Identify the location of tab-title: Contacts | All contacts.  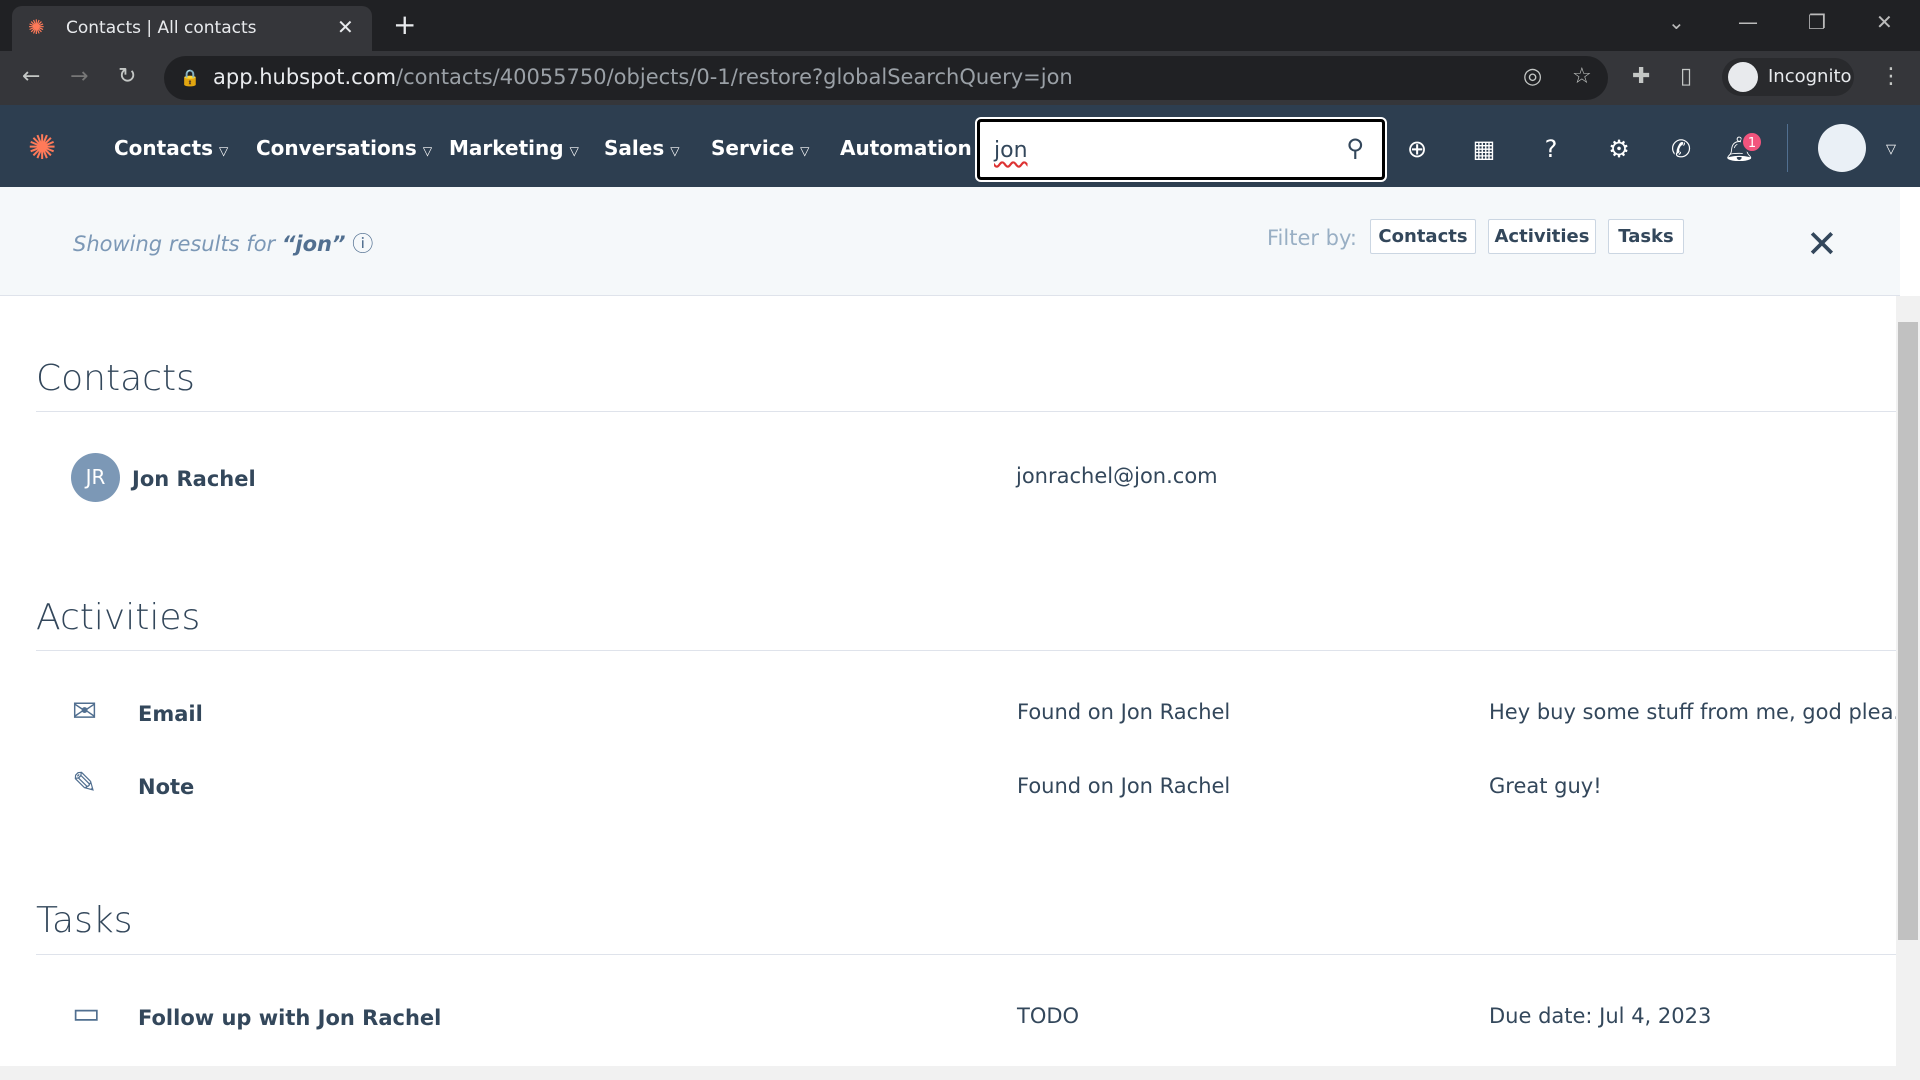
(161, 28).